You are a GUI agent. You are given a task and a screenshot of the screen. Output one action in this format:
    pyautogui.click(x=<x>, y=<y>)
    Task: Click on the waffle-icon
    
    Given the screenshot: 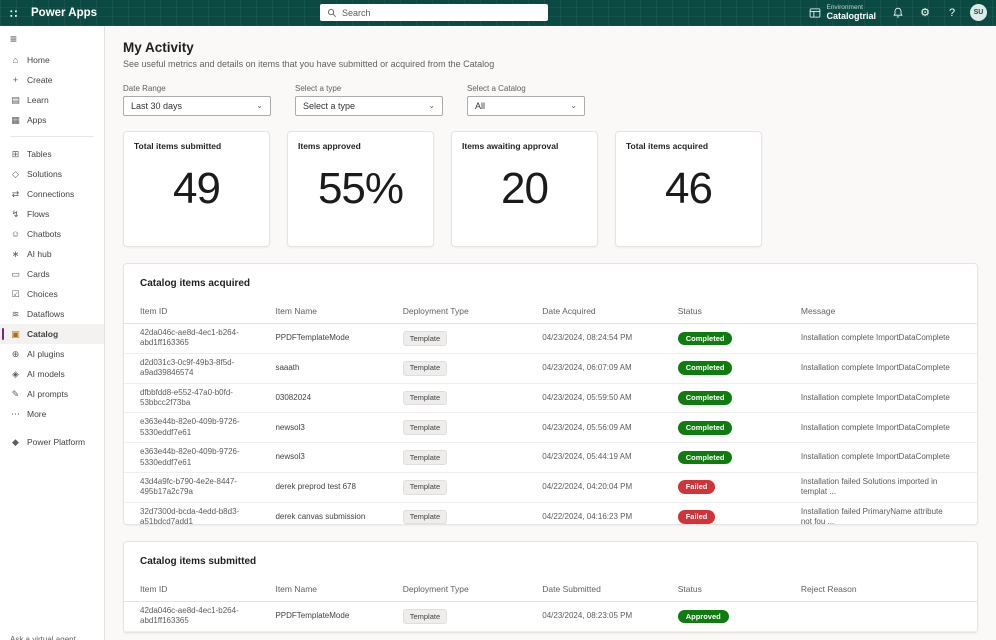 What is the action you would take?
    pyautogui.click(x=13, y=13)
    